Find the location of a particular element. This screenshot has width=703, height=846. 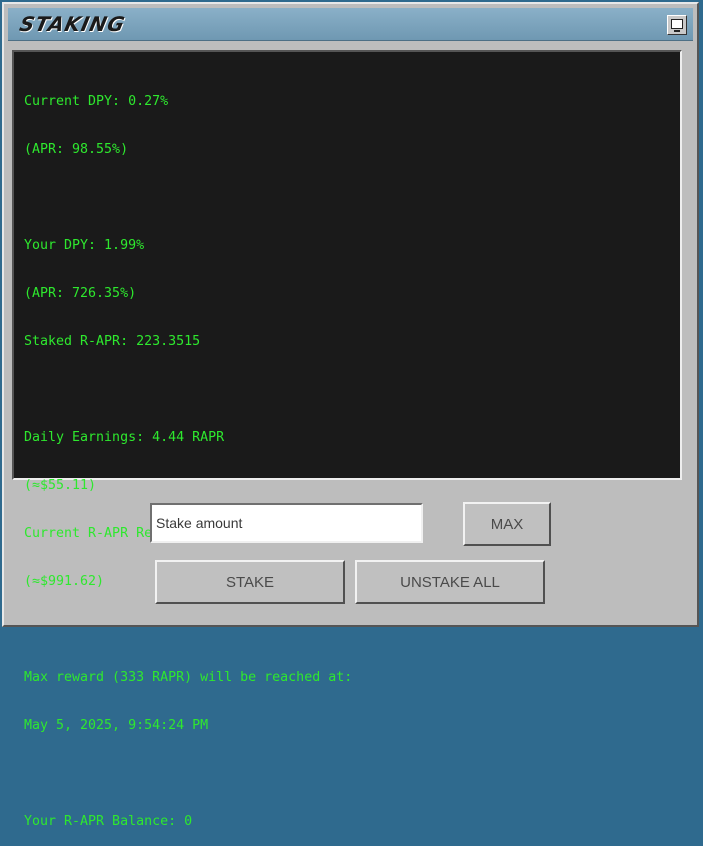

monitor-icon is located at coordinates (677, 25).